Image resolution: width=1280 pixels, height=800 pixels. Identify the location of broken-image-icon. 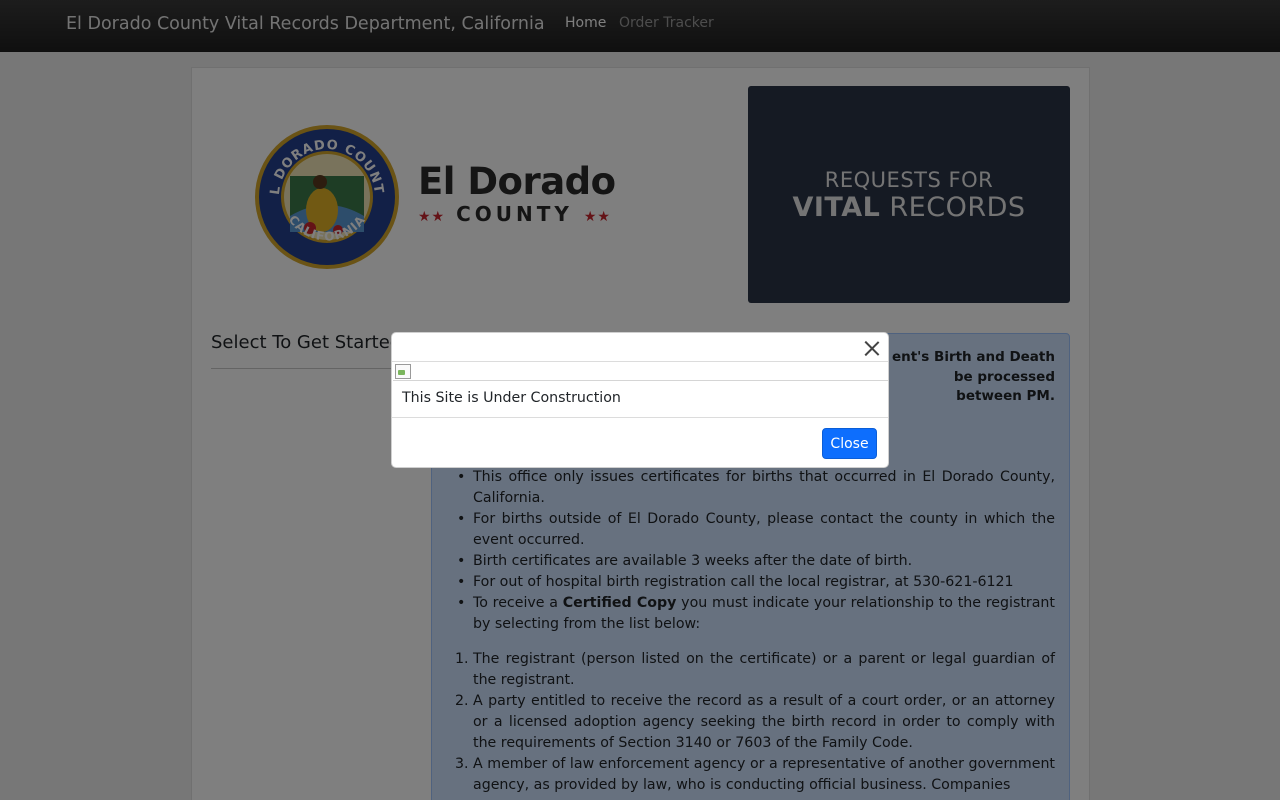
(403, 371).